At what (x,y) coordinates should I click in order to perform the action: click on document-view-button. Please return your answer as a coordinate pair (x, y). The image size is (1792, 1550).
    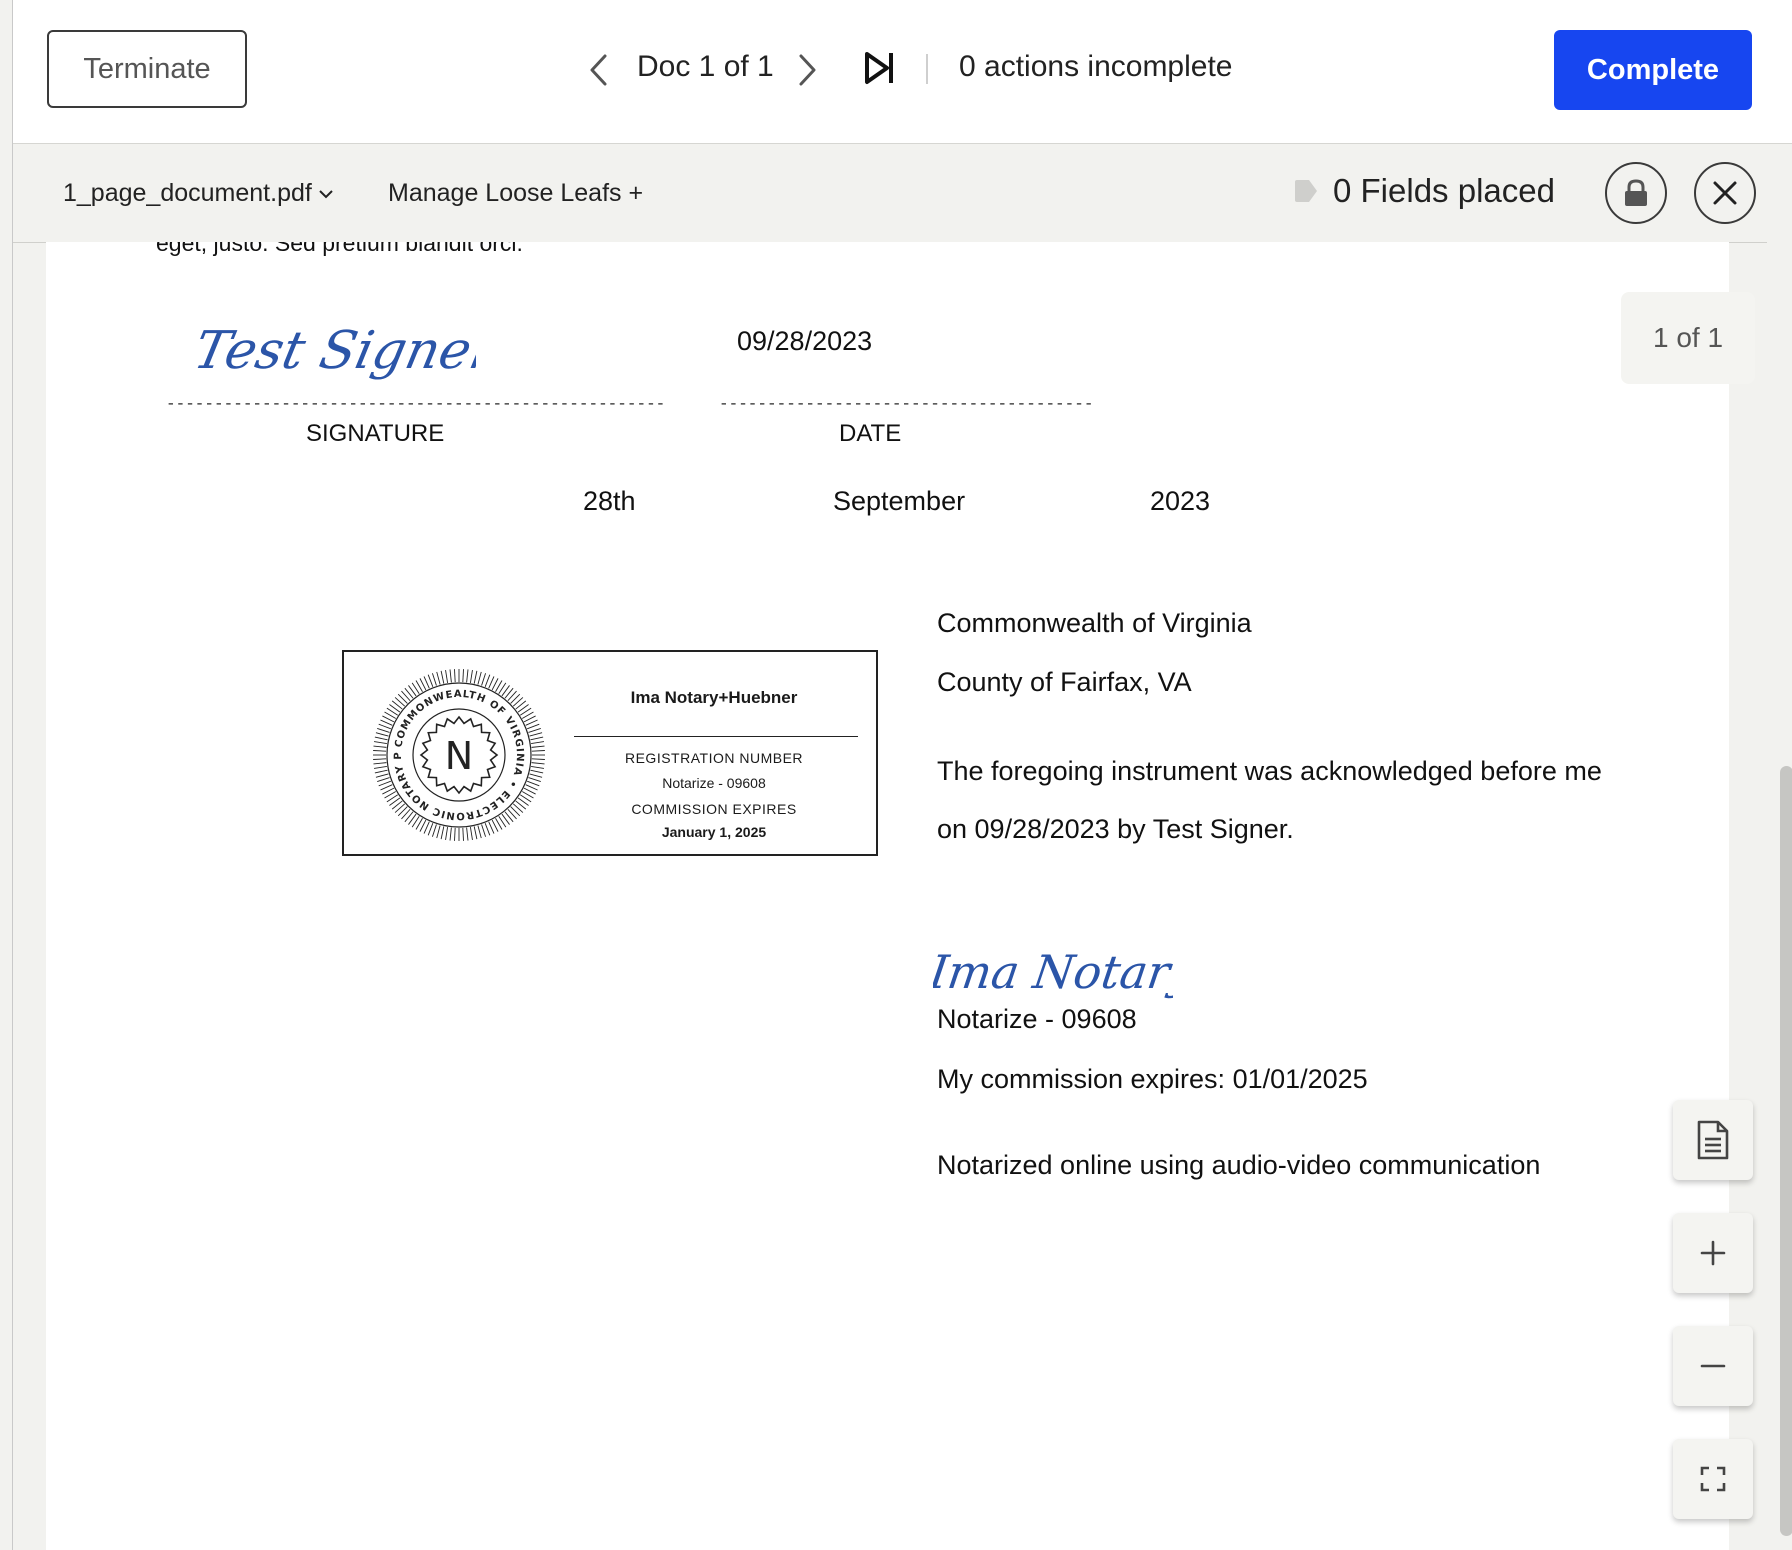
    Looking at the image, I should click on (1713, 1140).